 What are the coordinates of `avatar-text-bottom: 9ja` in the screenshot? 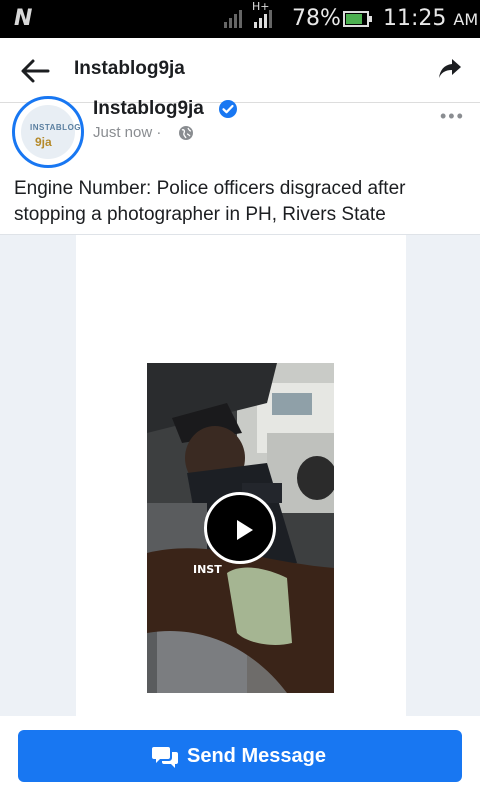 It's located at (43, 142).